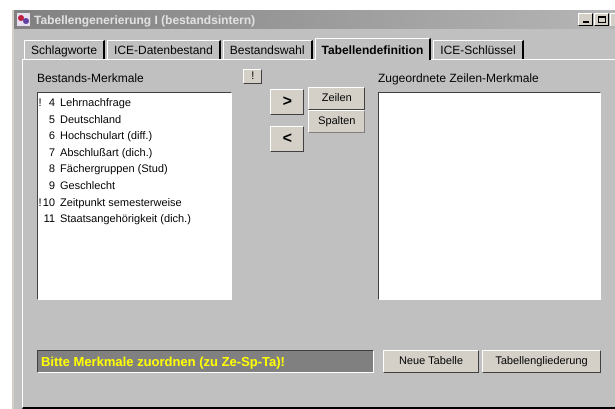 The width and height of the screenshot is (615, 409). I want to click on list-item: Fächergruppen (Stud), so click(114, 169).